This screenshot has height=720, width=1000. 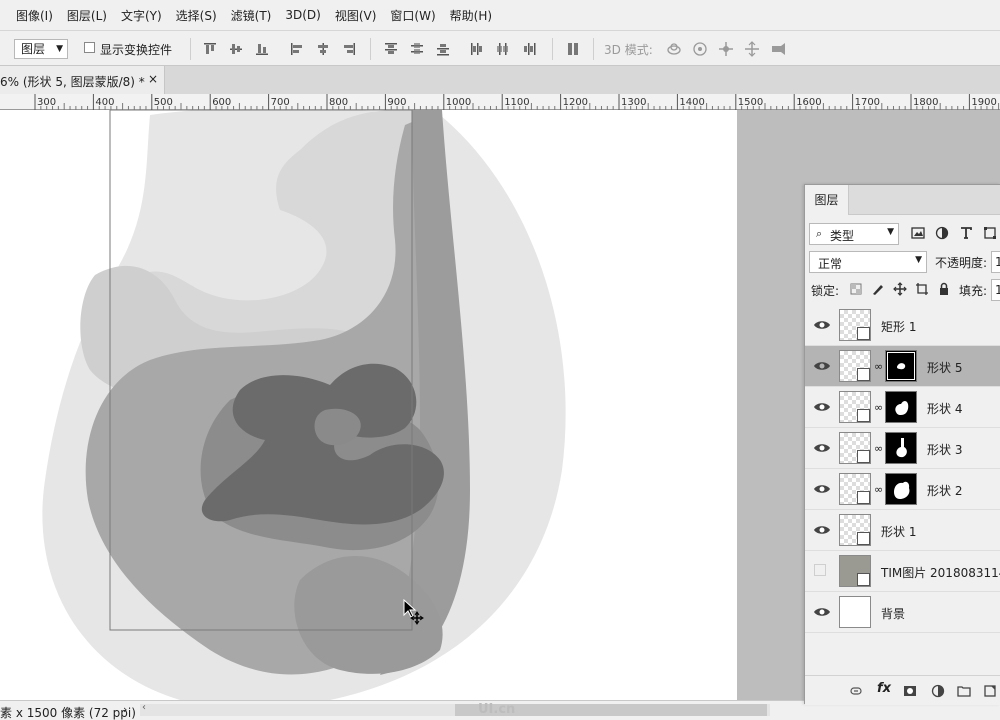 I want to click on distribute-top-icon, so click(x=391, y=49).